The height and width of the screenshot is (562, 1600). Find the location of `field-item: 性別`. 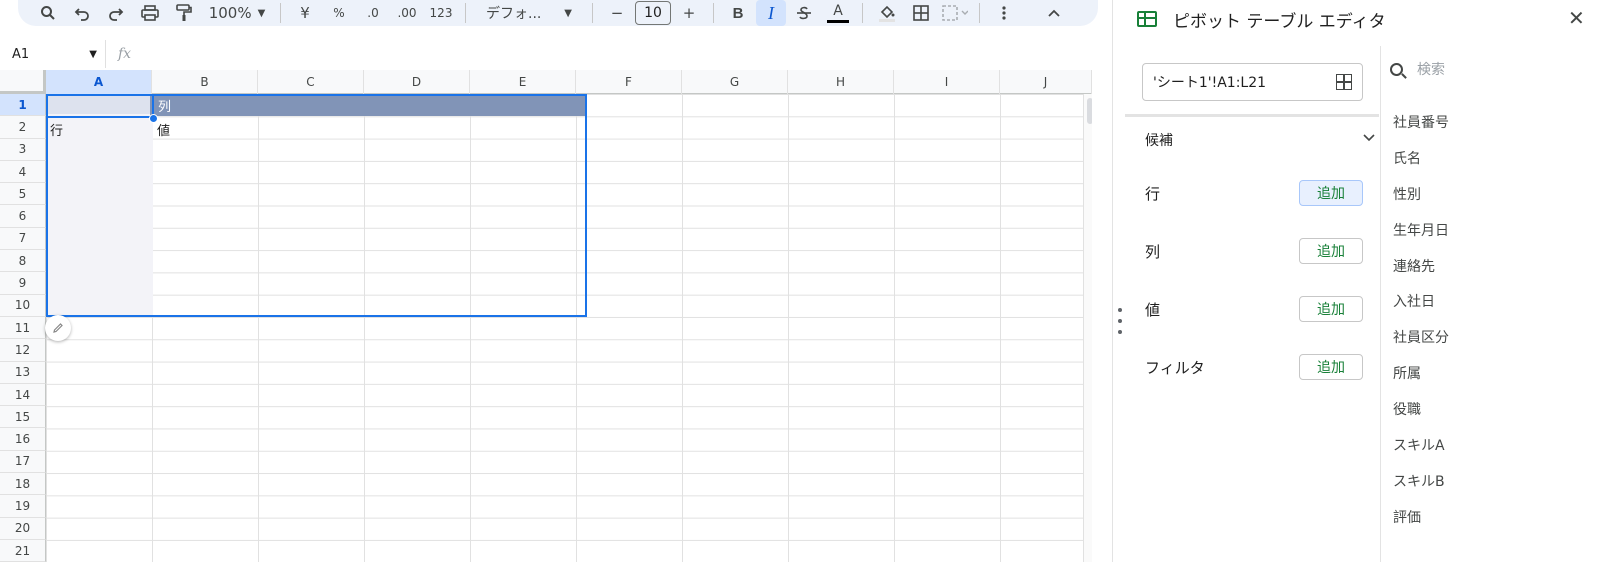

field-item: 性別 is located at coordinates (1421, 194).